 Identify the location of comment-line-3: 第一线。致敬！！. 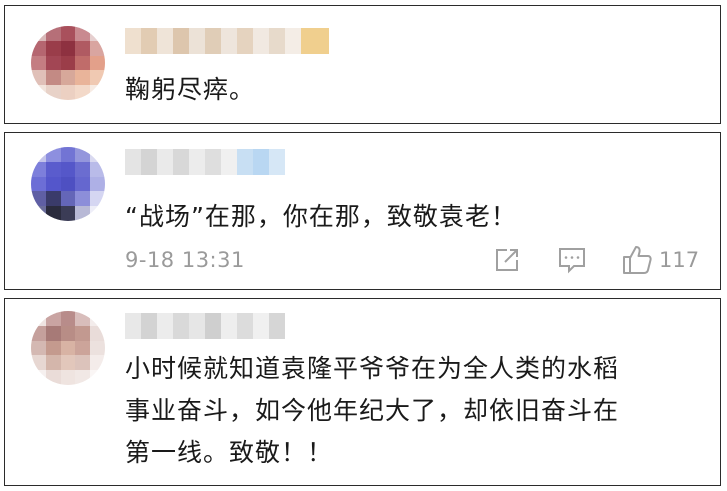
(229, 452).